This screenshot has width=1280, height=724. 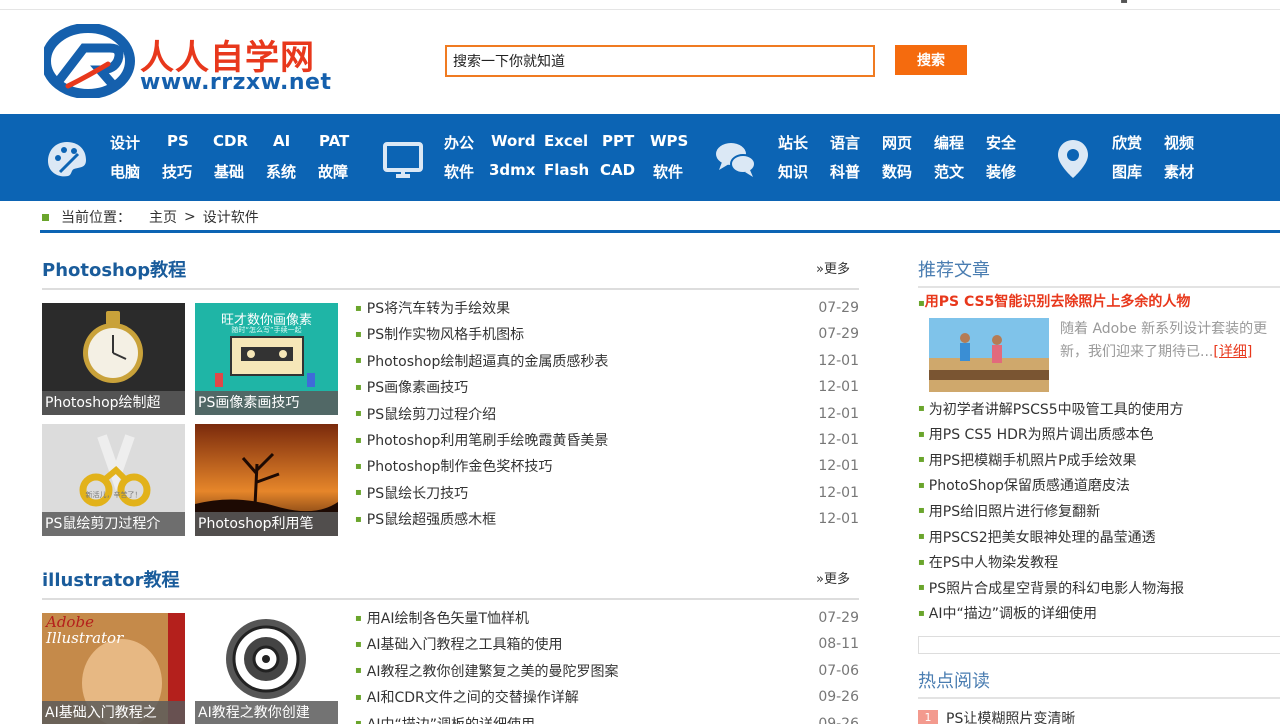 I want to click on nav-link-tips: 技巧, so click(x=177, y=171).